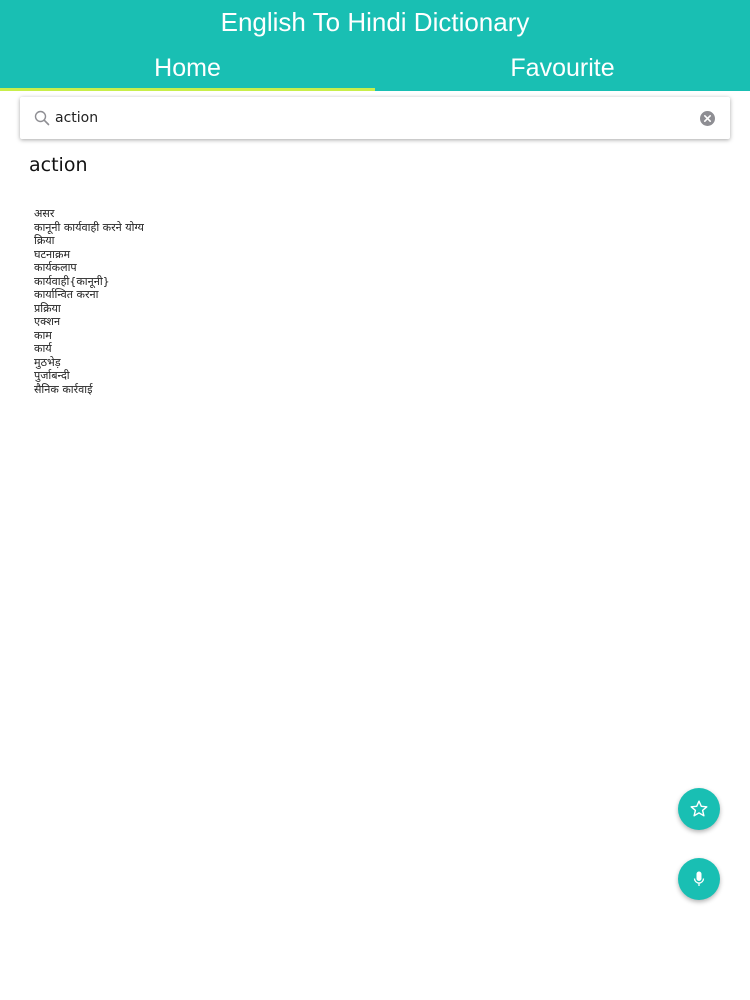 The image size is (750, 1000). What do you see at coordinates (44, 240) in the screenshot?
I see `list-item: क्रिया` at bounding box center [44, 240].